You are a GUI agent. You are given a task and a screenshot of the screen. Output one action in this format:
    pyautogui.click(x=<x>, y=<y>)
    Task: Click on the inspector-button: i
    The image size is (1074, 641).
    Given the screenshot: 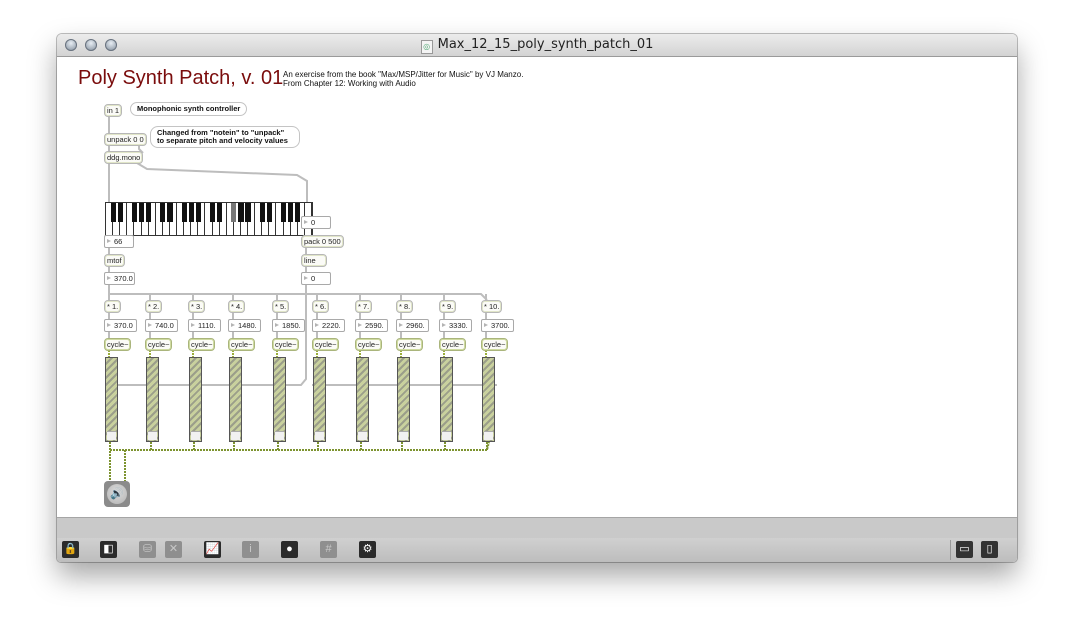 What is the action you would take?
    pyautogui.click(x=250, y=549)
    